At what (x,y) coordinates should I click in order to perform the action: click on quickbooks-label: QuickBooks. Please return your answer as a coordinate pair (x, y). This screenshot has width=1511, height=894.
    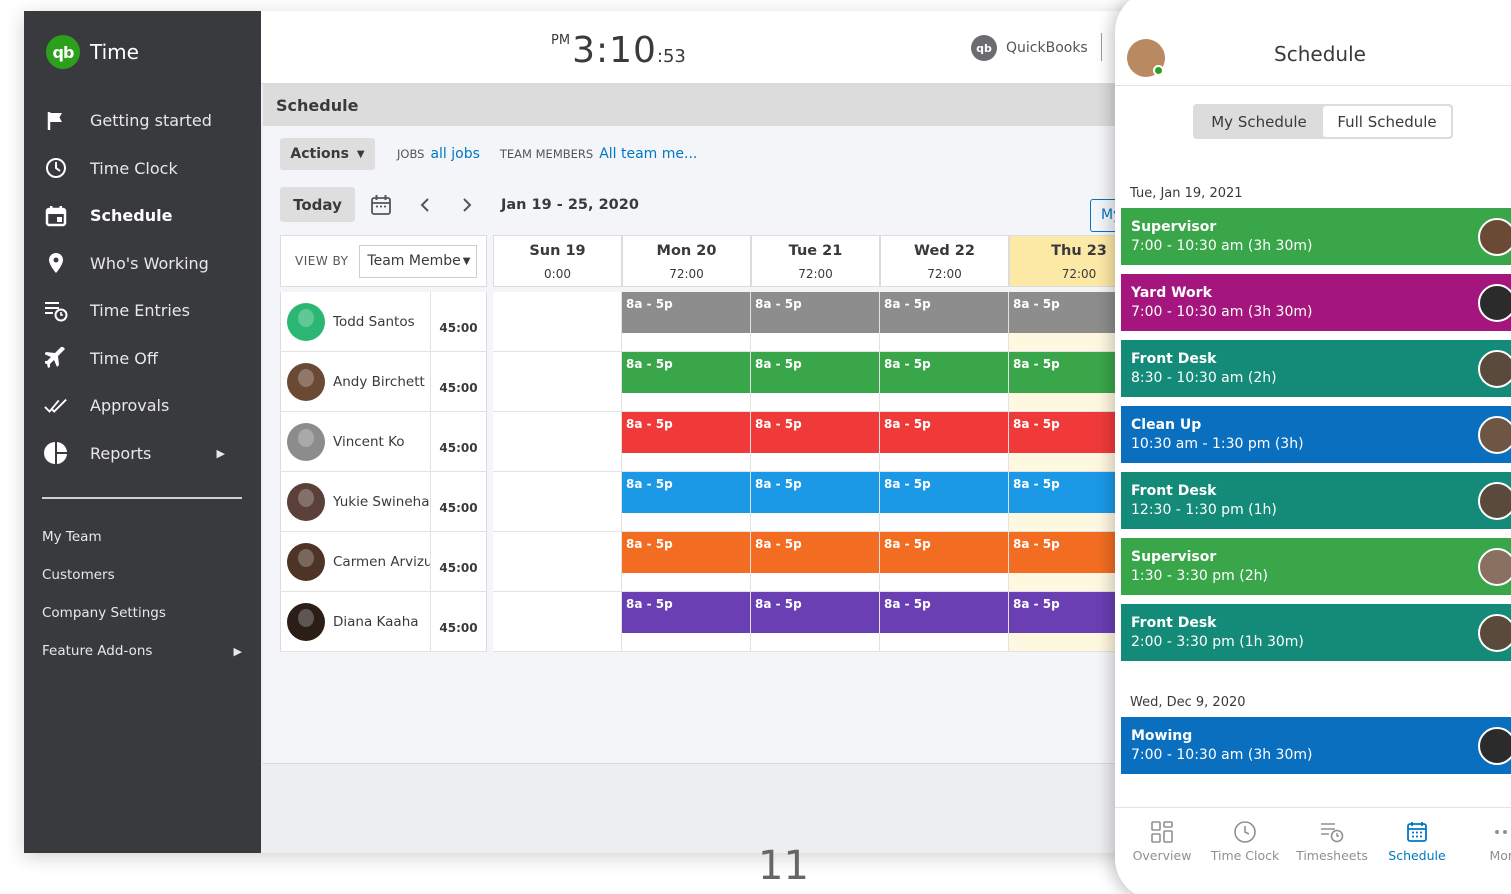
    Looking at the image, I should click on (1047, 48).